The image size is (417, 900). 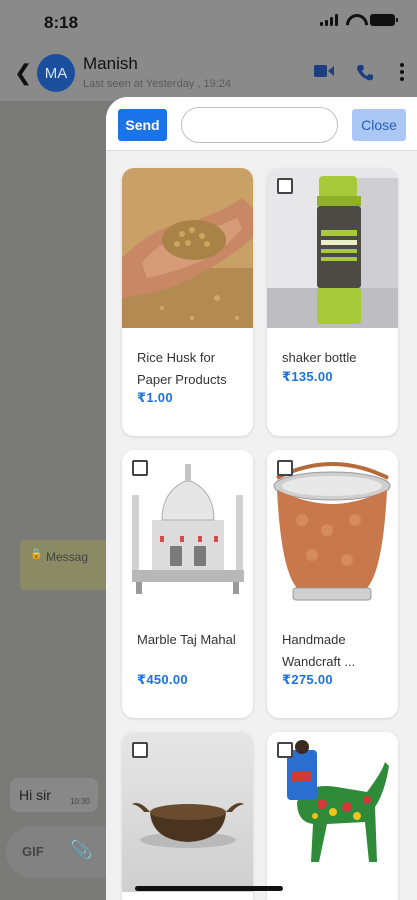 What do you see at coordinates (307, 679) in the screenshot?
I see `product-price: ₹275.00` at bounding box center [307, 679].